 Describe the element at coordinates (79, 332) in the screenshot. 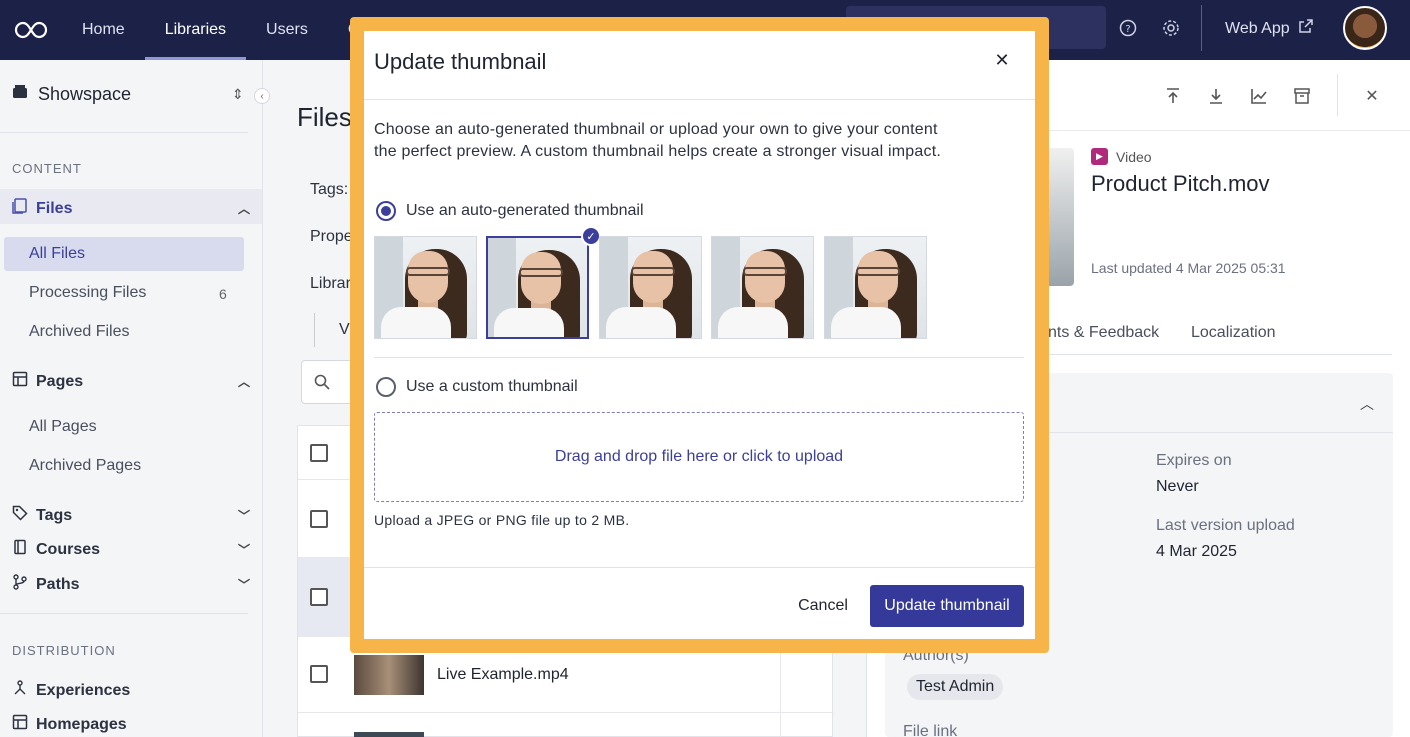

I see `sidebar-item-archived-files: Archived Files` at that location.